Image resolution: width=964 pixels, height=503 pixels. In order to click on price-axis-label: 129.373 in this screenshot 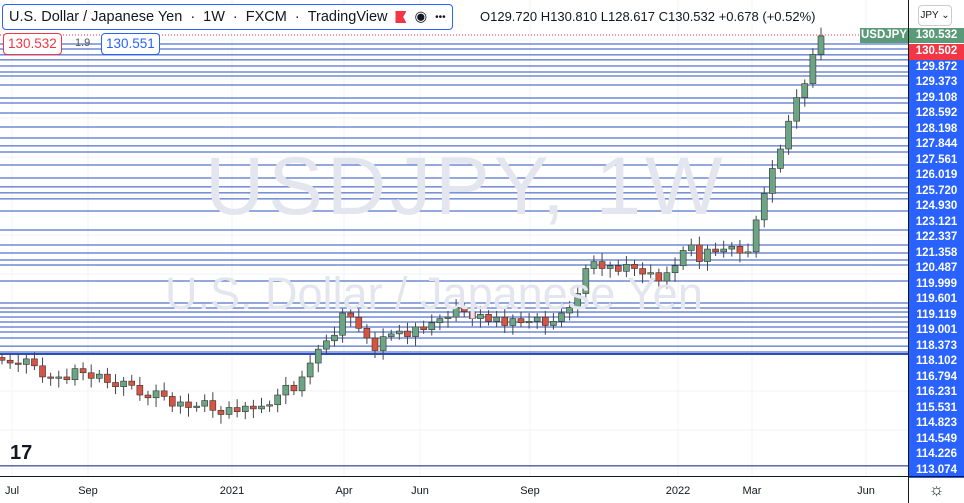, I will do `click(936, 83)`.